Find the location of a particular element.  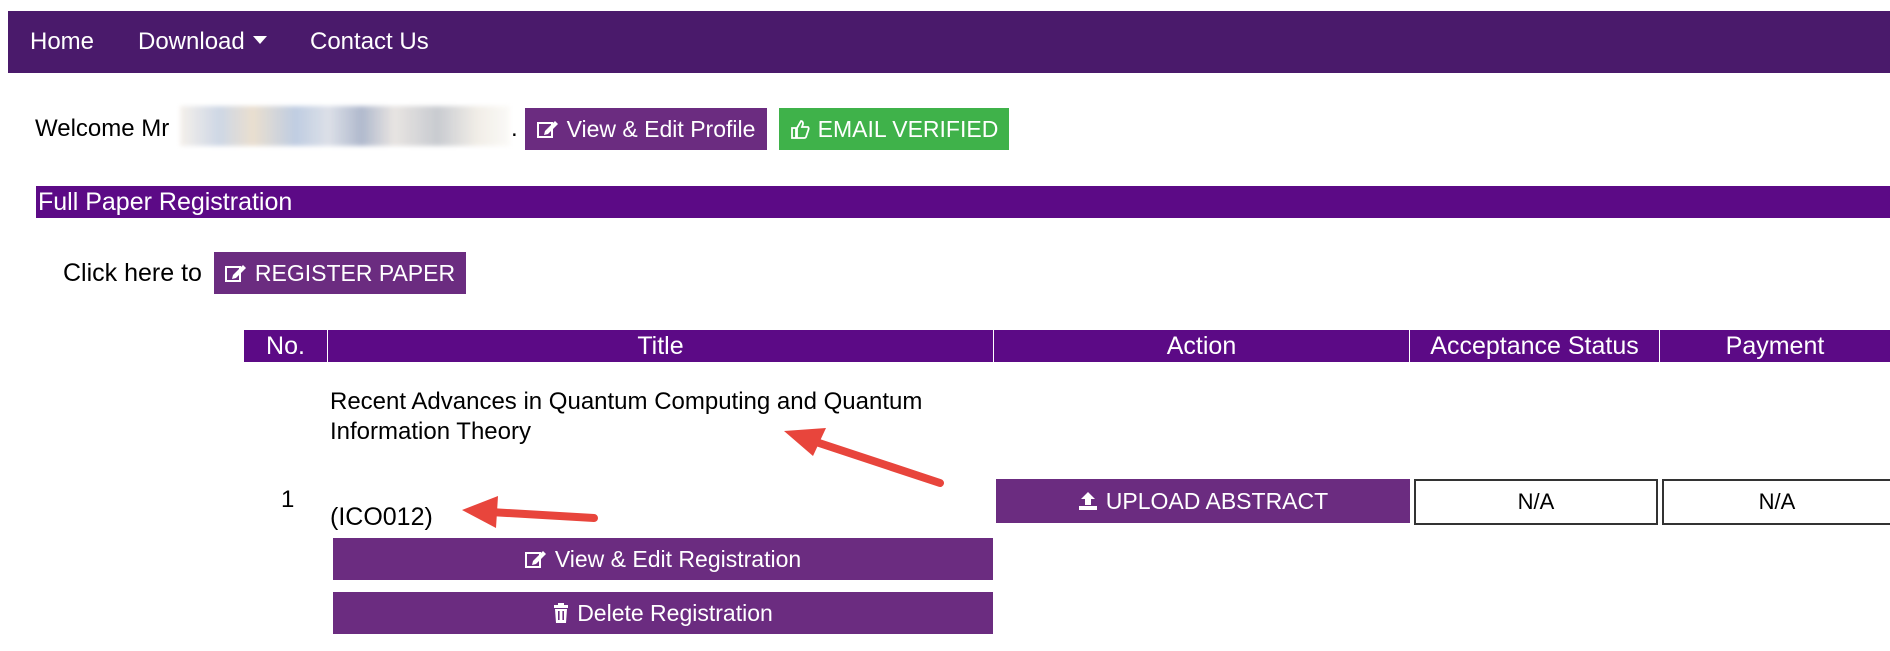

paper-code: (ICO012) is located at coordinates (381, 517).